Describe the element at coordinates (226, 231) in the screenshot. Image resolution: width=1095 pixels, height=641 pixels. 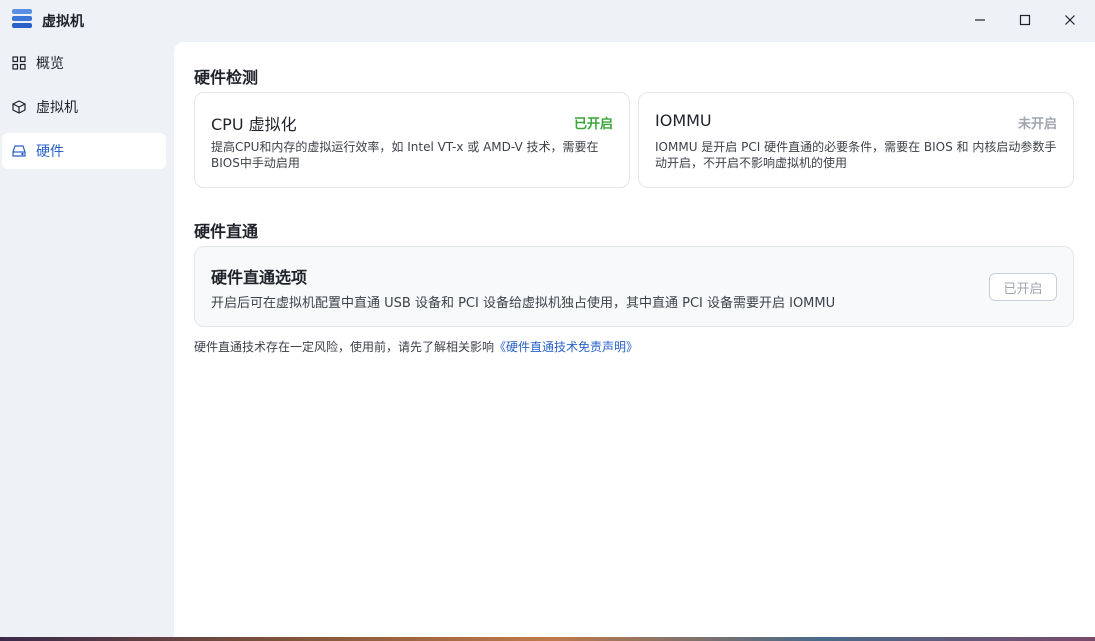
I see `section-title-passthrough: 硬件直通` at that location.